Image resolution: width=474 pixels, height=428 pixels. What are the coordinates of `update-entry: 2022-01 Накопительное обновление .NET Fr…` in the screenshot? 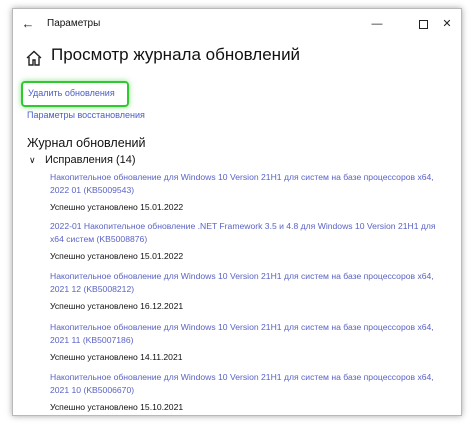 It's located at (250, 240).